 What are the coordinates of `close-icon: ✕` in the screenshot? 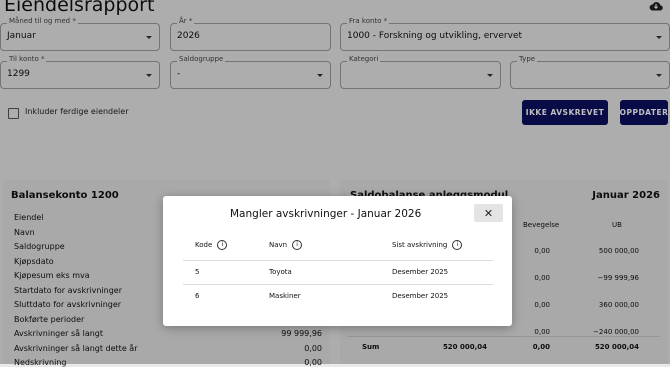 It's located at (488, 213).